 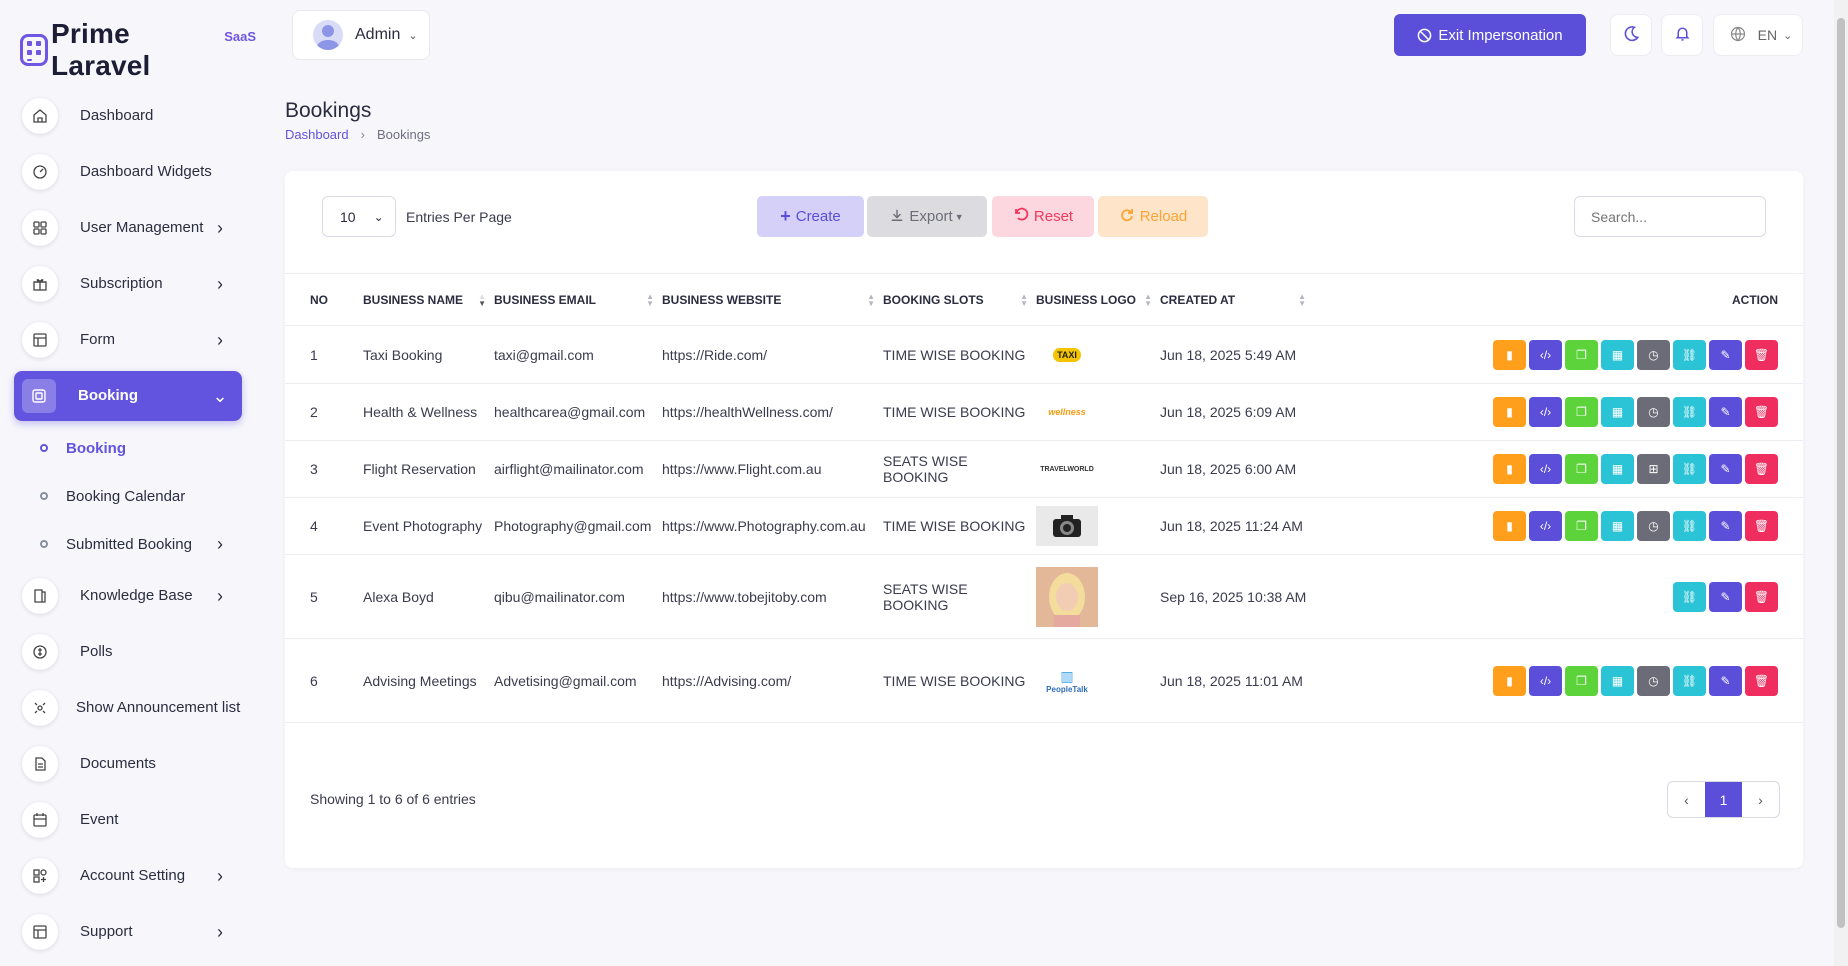 What do you see at coordinates (128, 708) in the screenshot?
I see `sidebar-item-announcements: Show Announcement list` at bounding box center [128, 708].